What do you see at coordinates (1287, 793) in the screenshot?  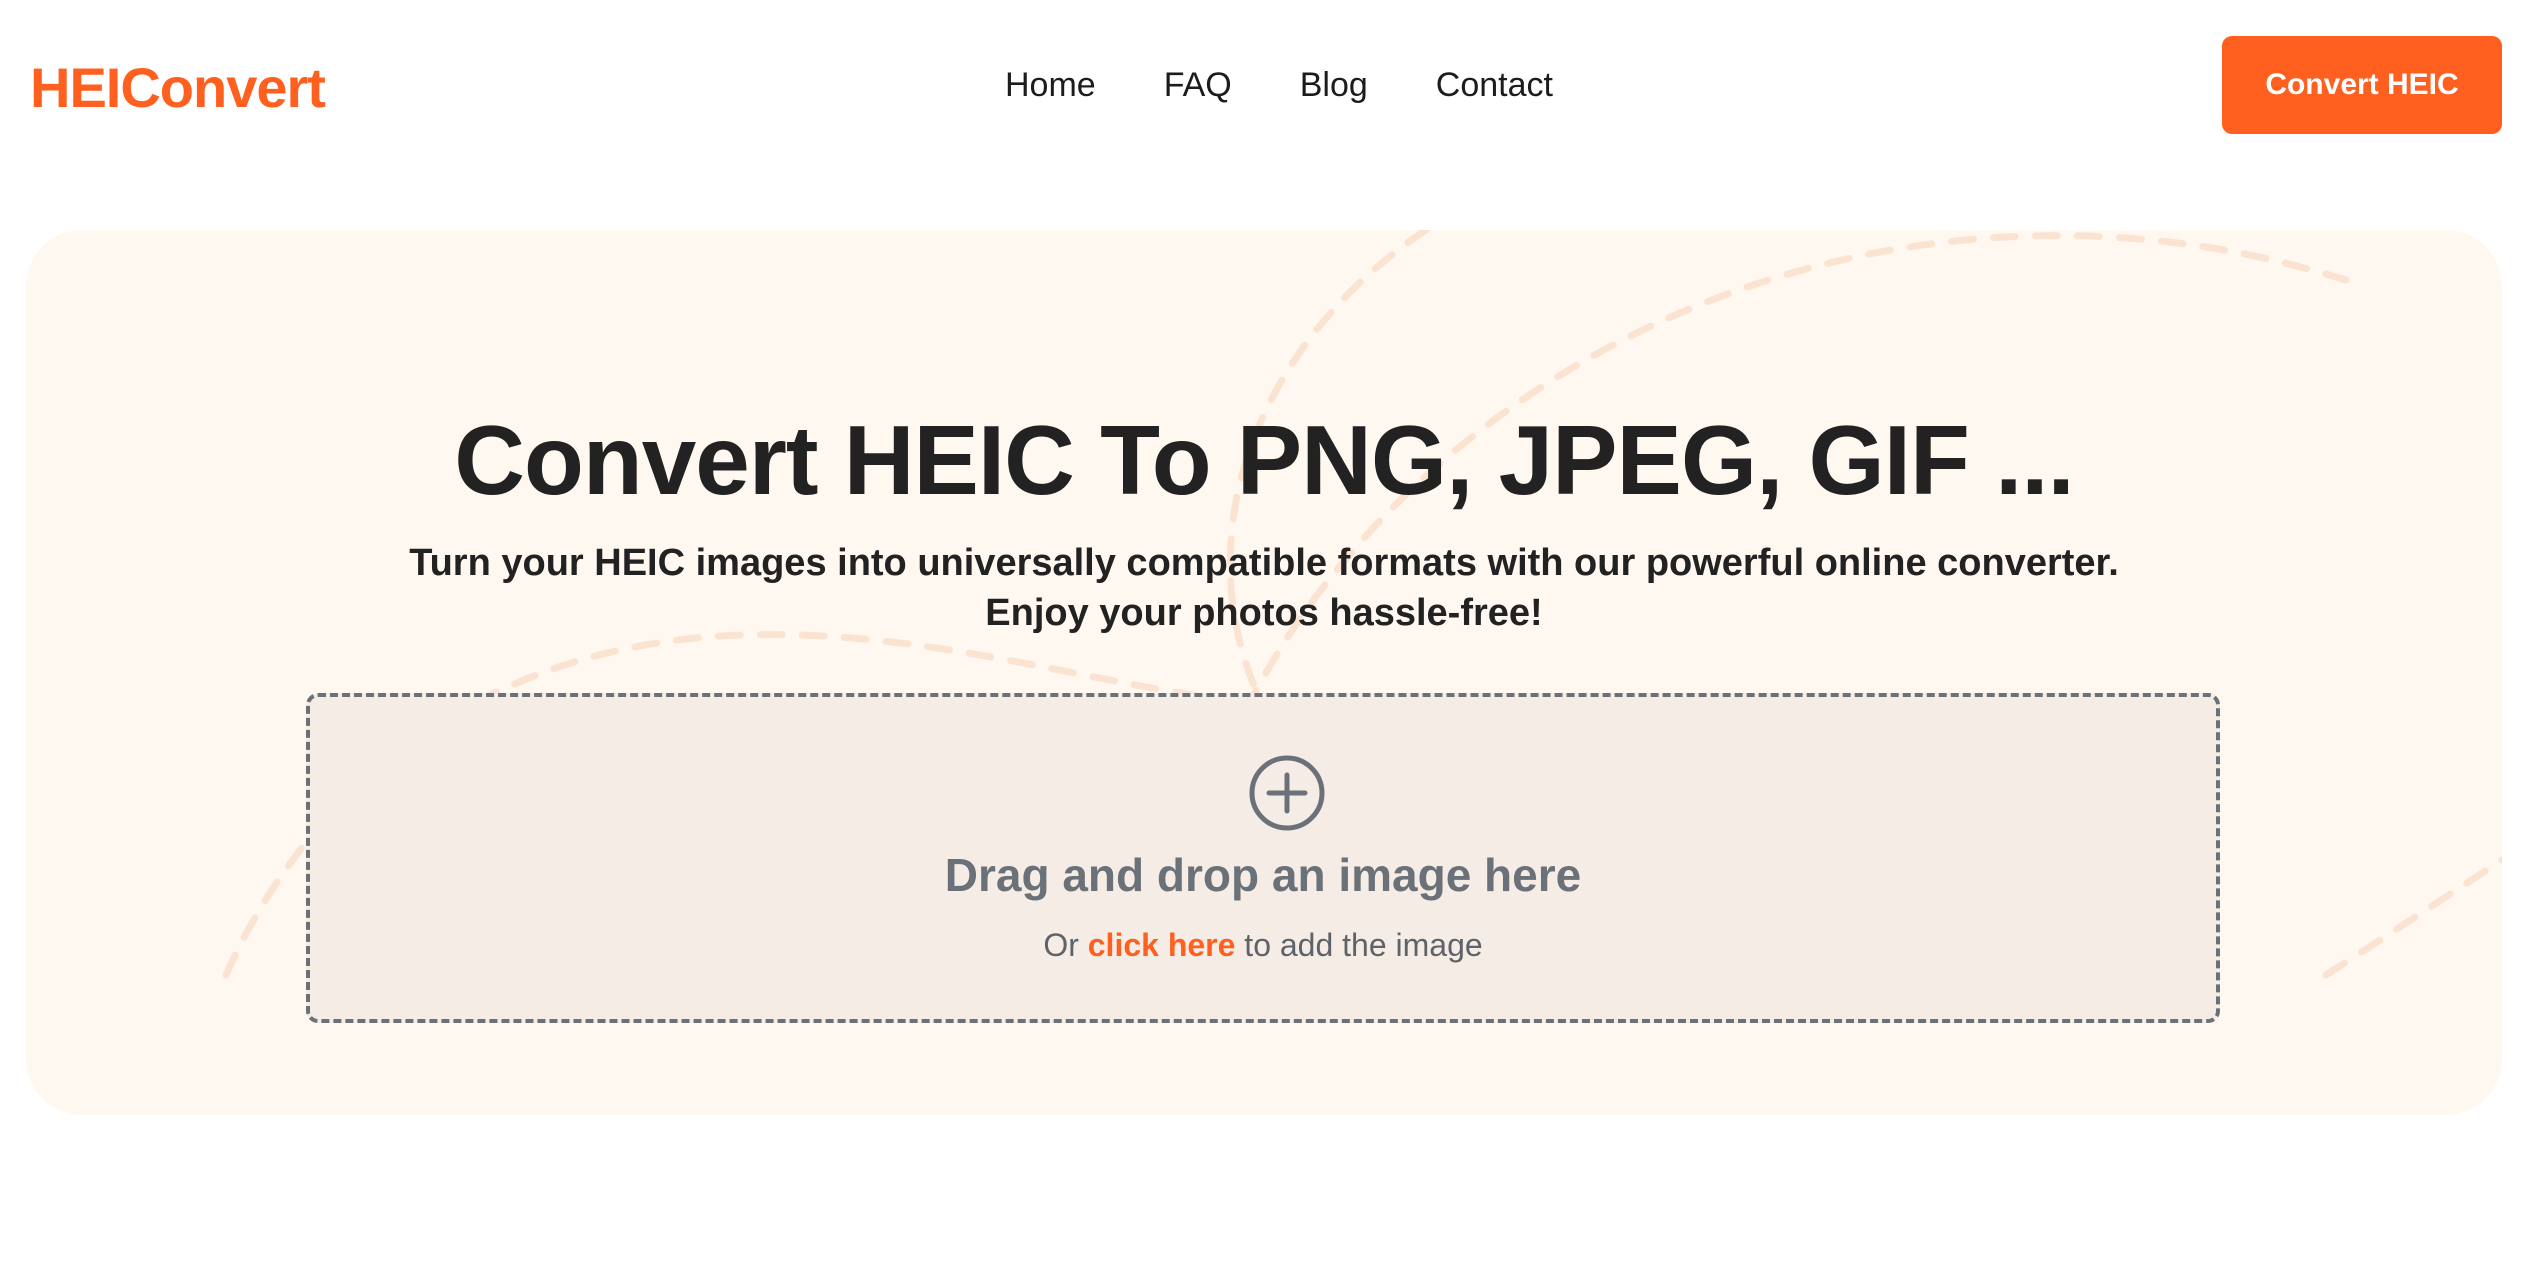 I see `plus-circle-icon` at bounding box center [1287, 793].